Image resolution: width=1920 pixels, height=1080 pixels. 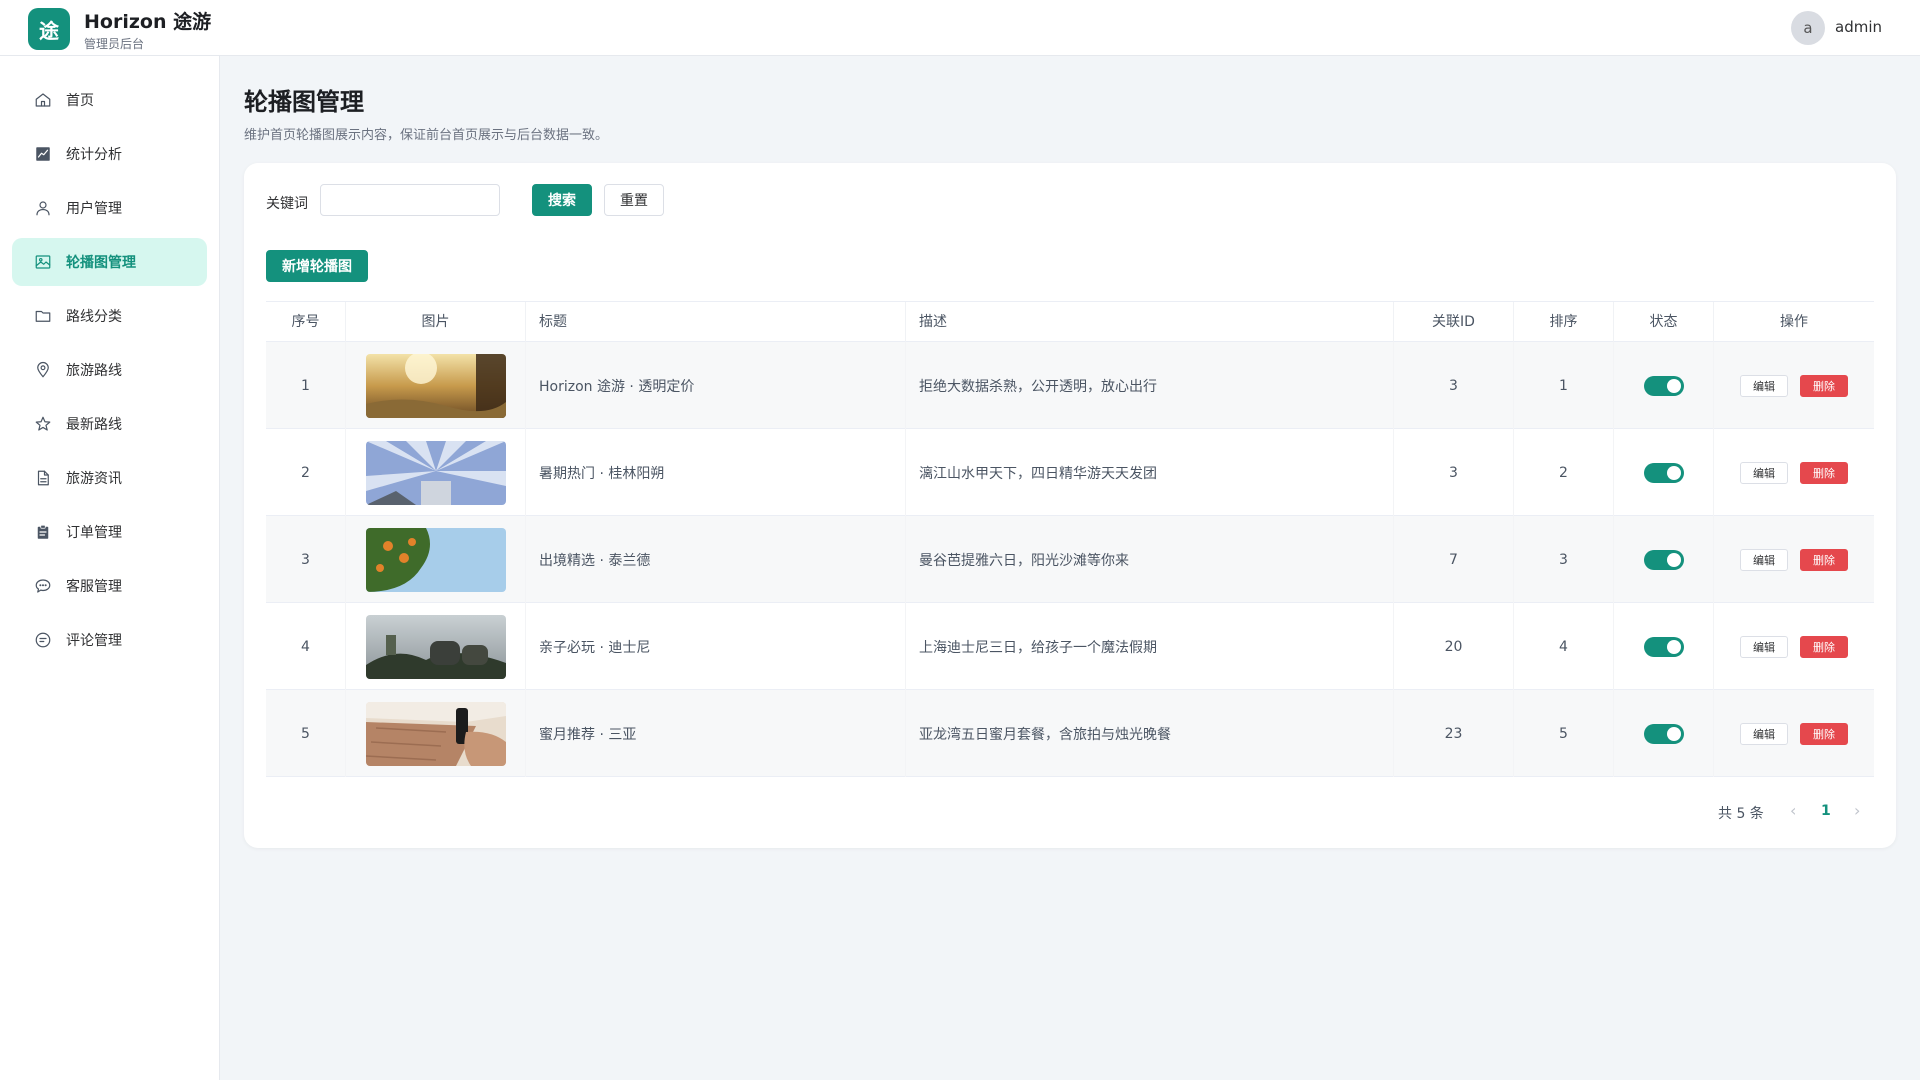 What do you see at coordinates (1564, 733) in the screenshot?
I see `row-sort: 5` at bounding box center [1564, 733].